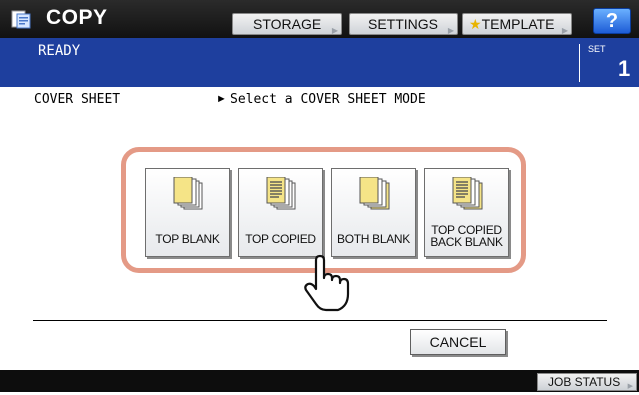 This screenshot has width=639, height=395. What do you see at coordinates (579, 63) in the screenshot?
I see `set-divider` at bounding box center [579, 63].